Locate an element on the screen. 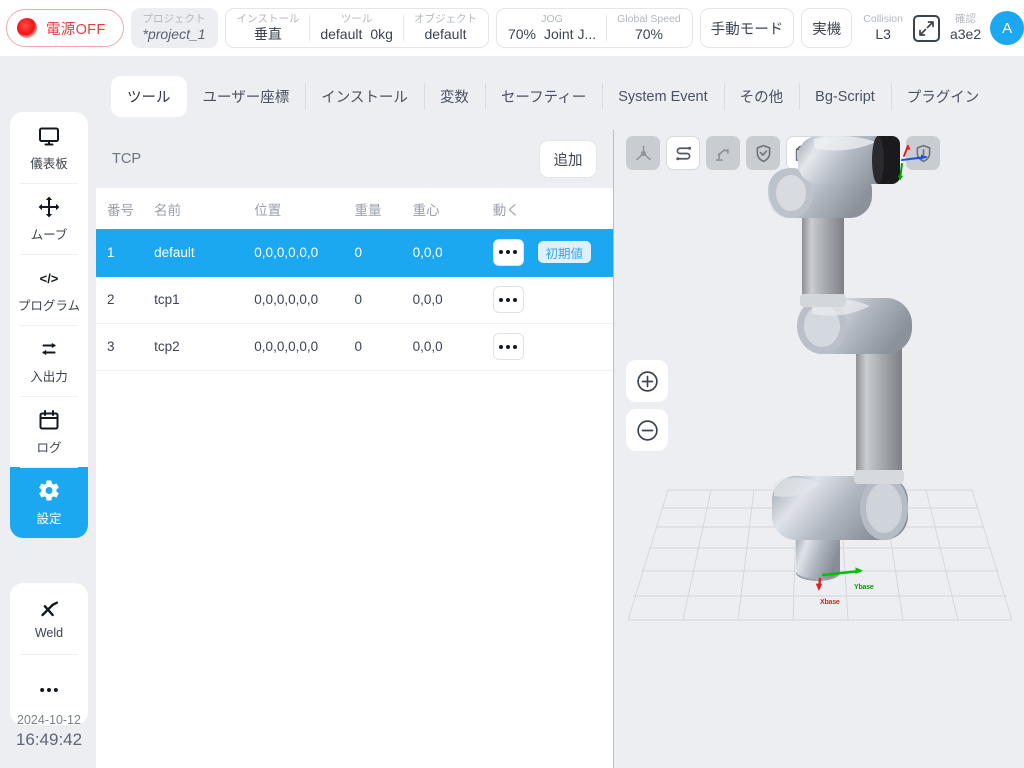 The height and width of the screenshot is (768, 1024). tool-group: ツール default 0kg is located at coordinates (356, 28).